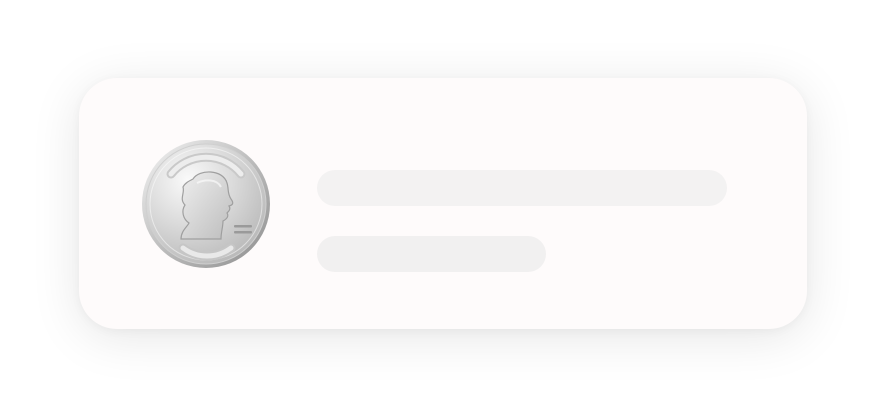  Describe the element at coordinates (206, 204) in the screenshot. I see `coin-icon` at that location.